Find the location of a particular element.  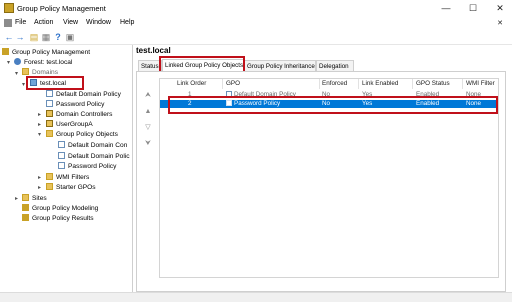

tree-gpo-default-domain-controllers: Default Domain Con is located at coordinates (92, 145).